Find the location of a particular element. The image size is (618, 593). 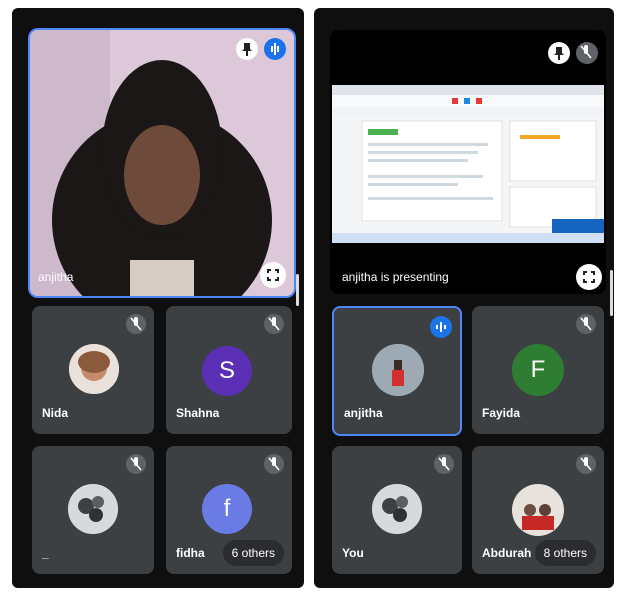

participant-tile: Abdurah 8 others is located at coordinates (538, 510).